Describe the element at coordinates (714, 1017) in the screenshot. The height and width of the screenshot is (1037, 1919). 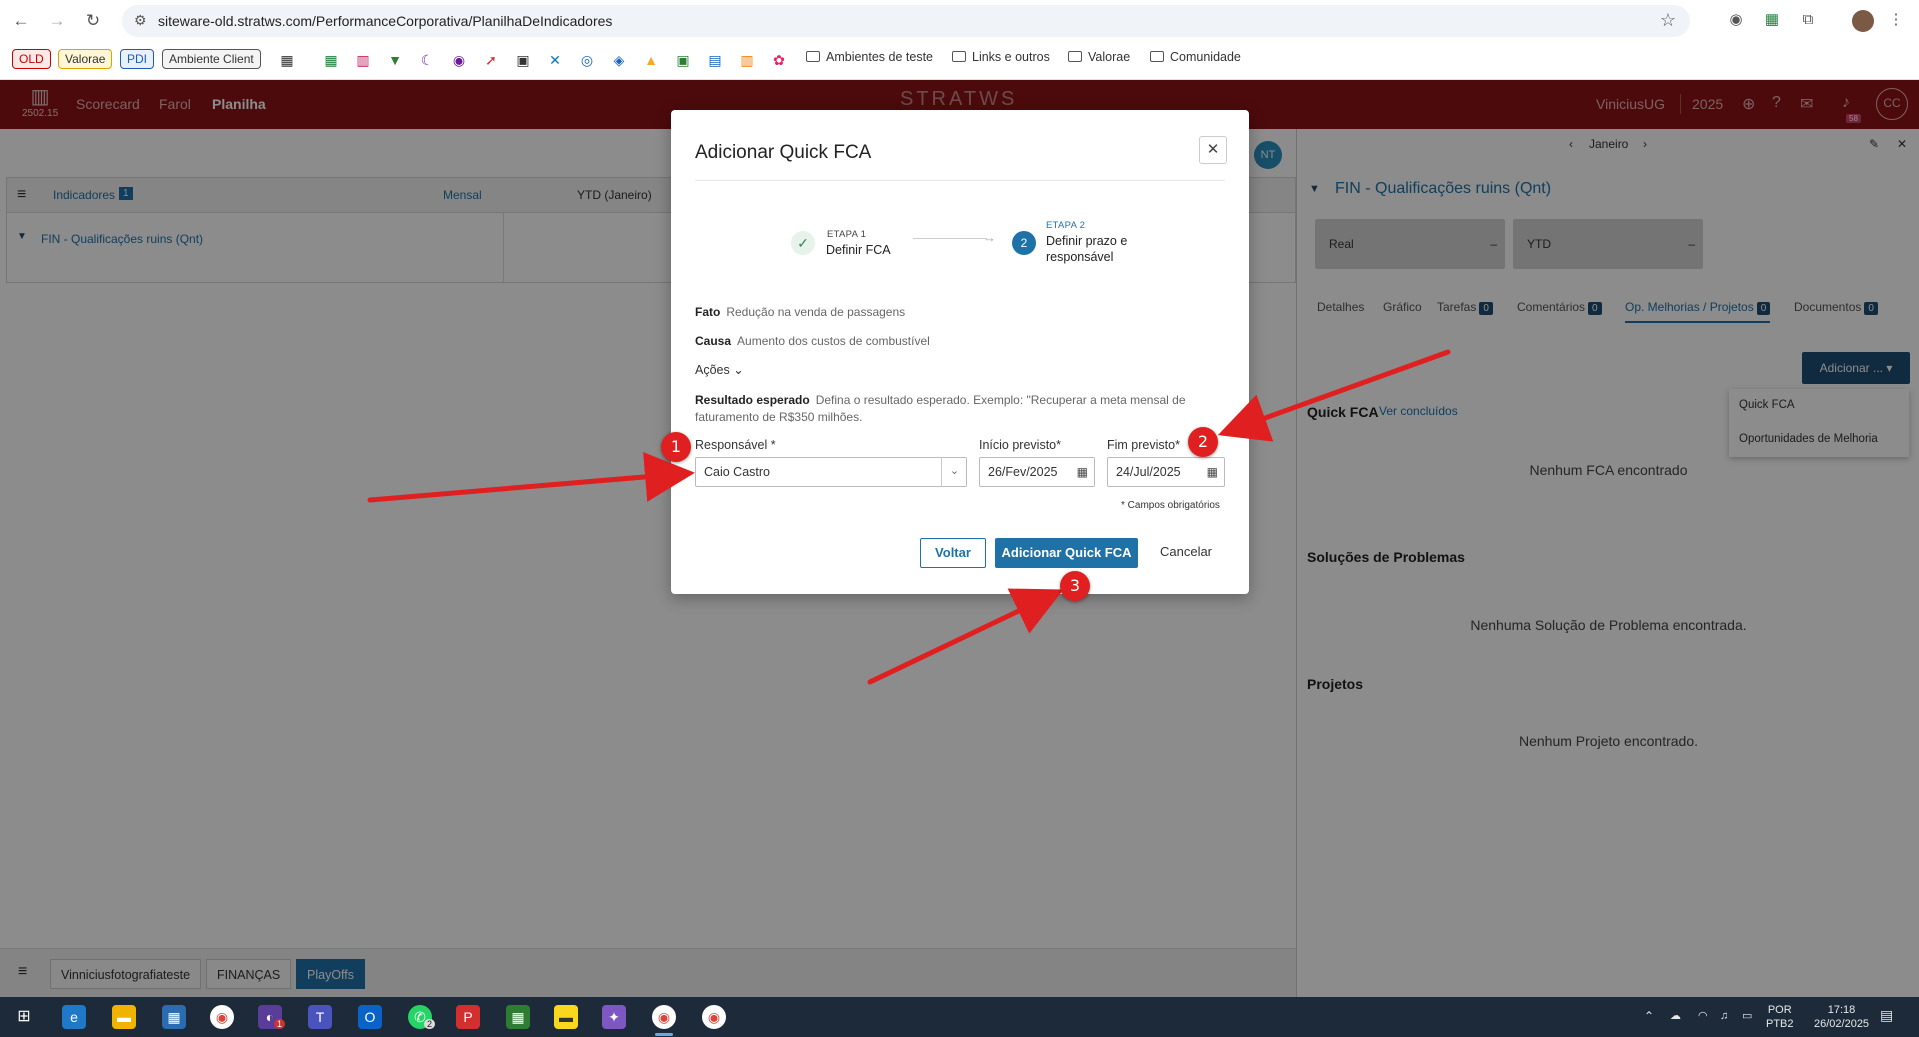
I see `chrome-profile-icon: ◉` at that location.